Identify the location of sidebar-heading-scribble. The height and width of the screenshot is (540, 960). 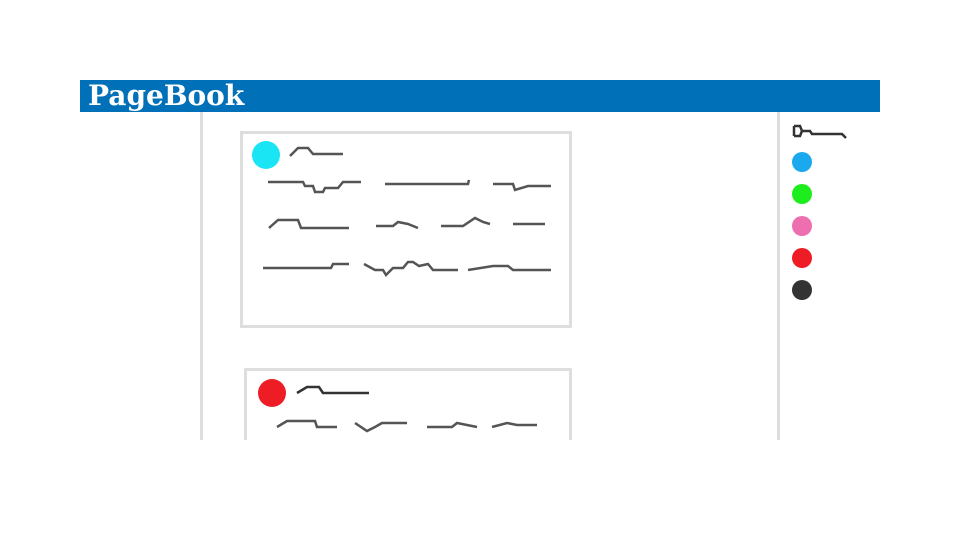
(819, 131).